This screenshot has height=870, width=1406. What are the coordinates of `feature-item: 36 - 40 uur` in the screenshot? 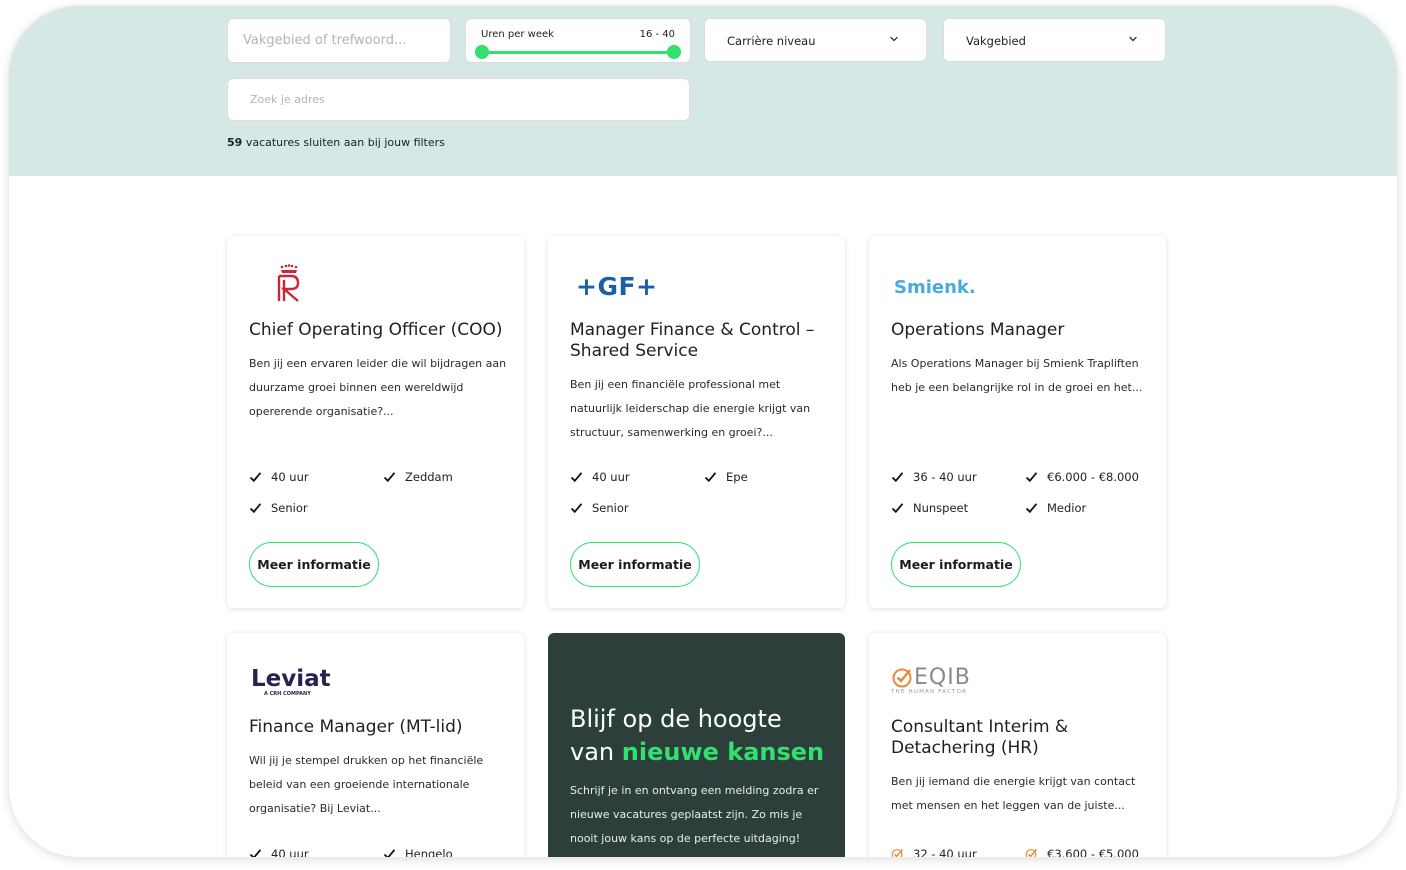 It's located at (934, 477).